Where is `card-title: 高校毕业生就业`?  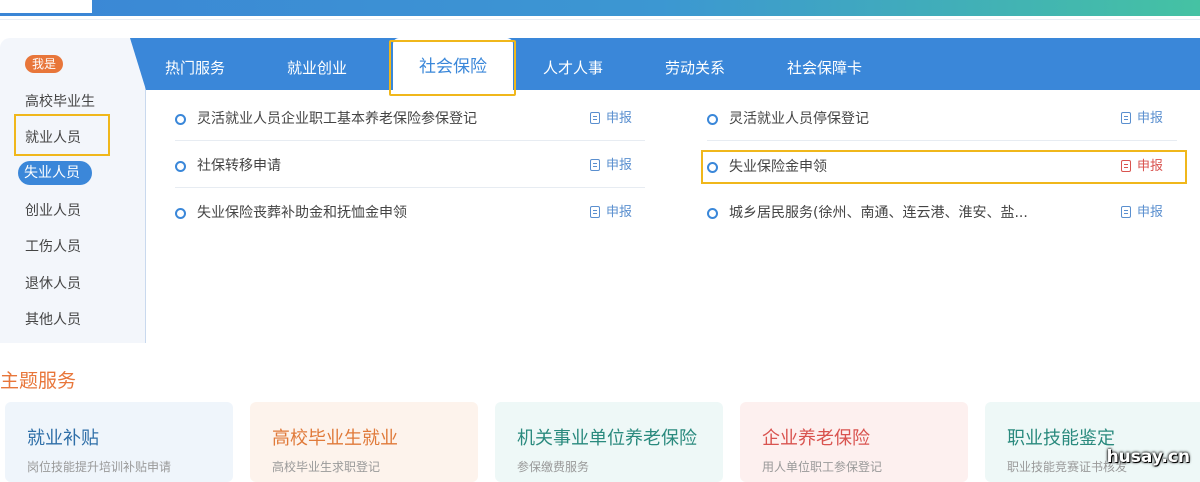
card-title: 高校毕业生就业 is located at coordinates (335, 438).